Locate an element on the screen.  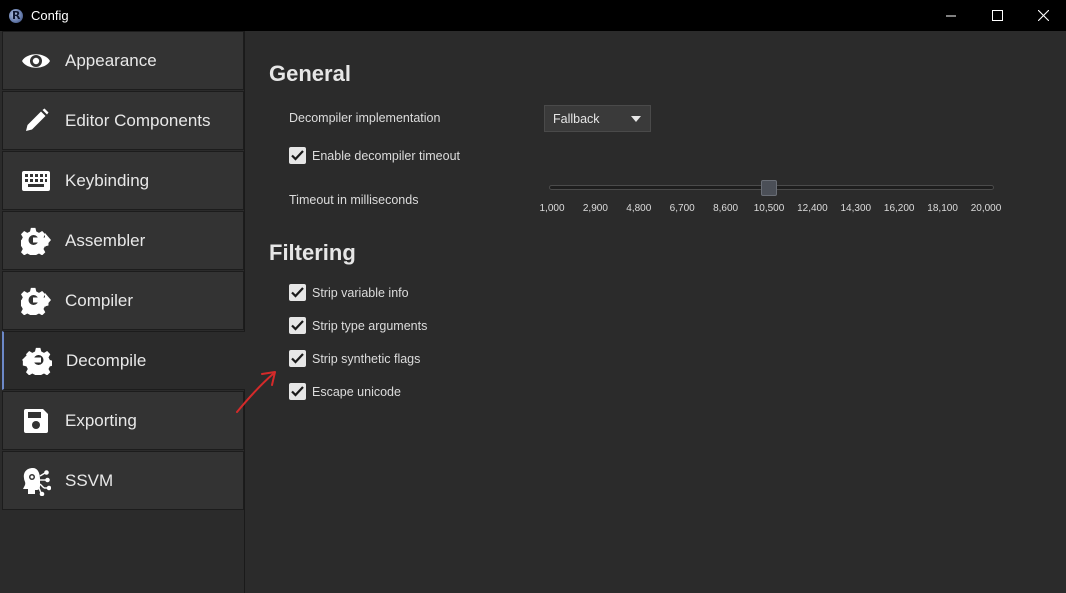
strip-type-arguments-checkbox is located at coordinates (297, 325).